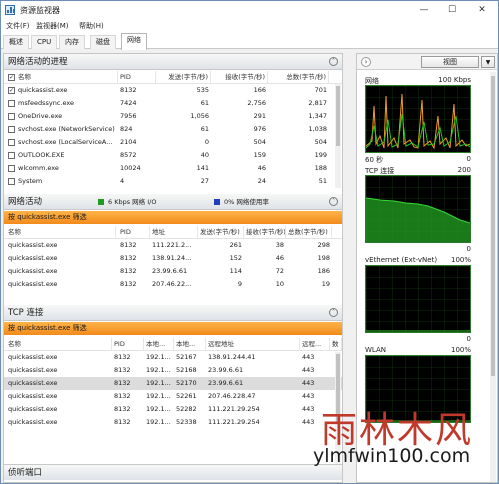  I want to click on tab-network: 网络, so click(134, 41).